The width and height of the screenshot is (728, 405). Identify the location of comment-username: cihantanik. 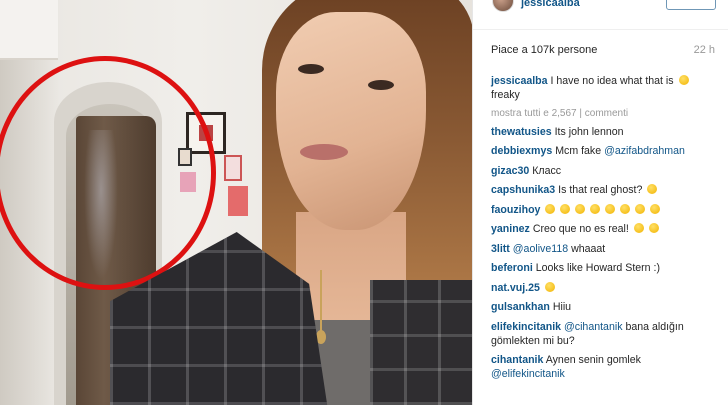
(517, 360).